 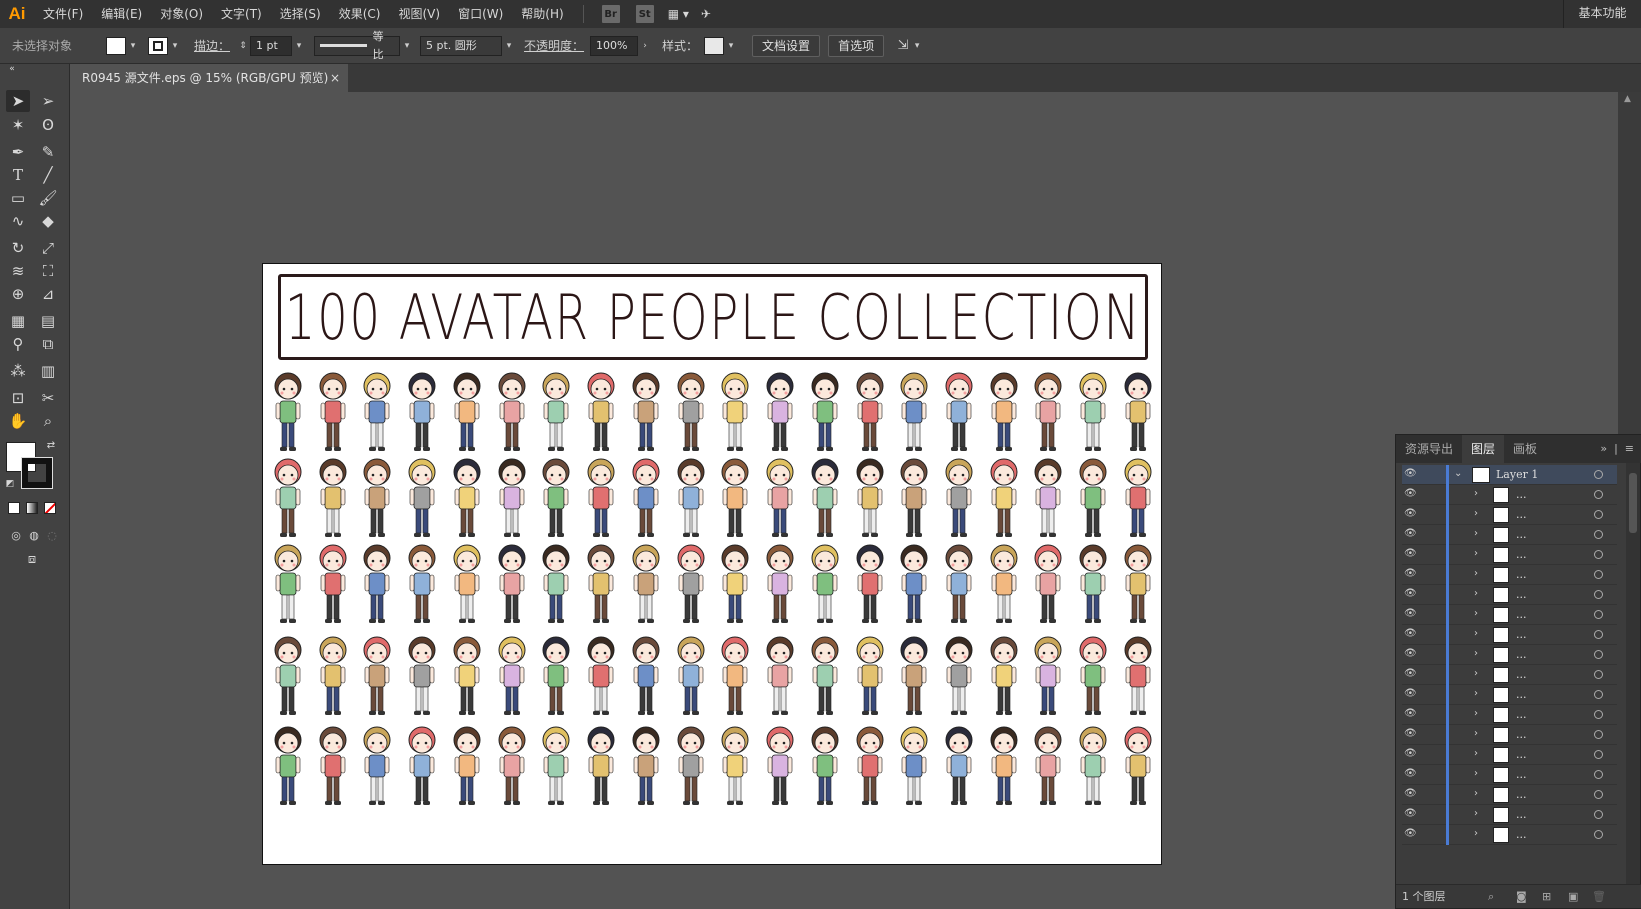 What do you see at coordinates (48, 175) in the screenshot?
I see `line-tool-icon: ╱` at bounding box center [48, 175].